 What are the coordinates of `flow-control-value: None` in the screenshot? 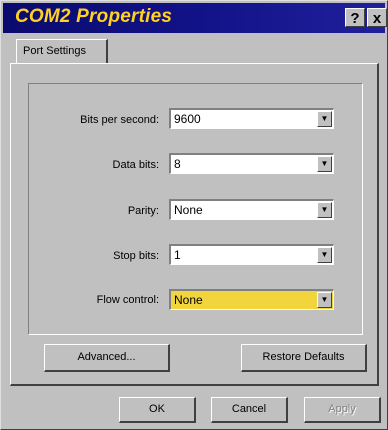 It's located at (188, 300).